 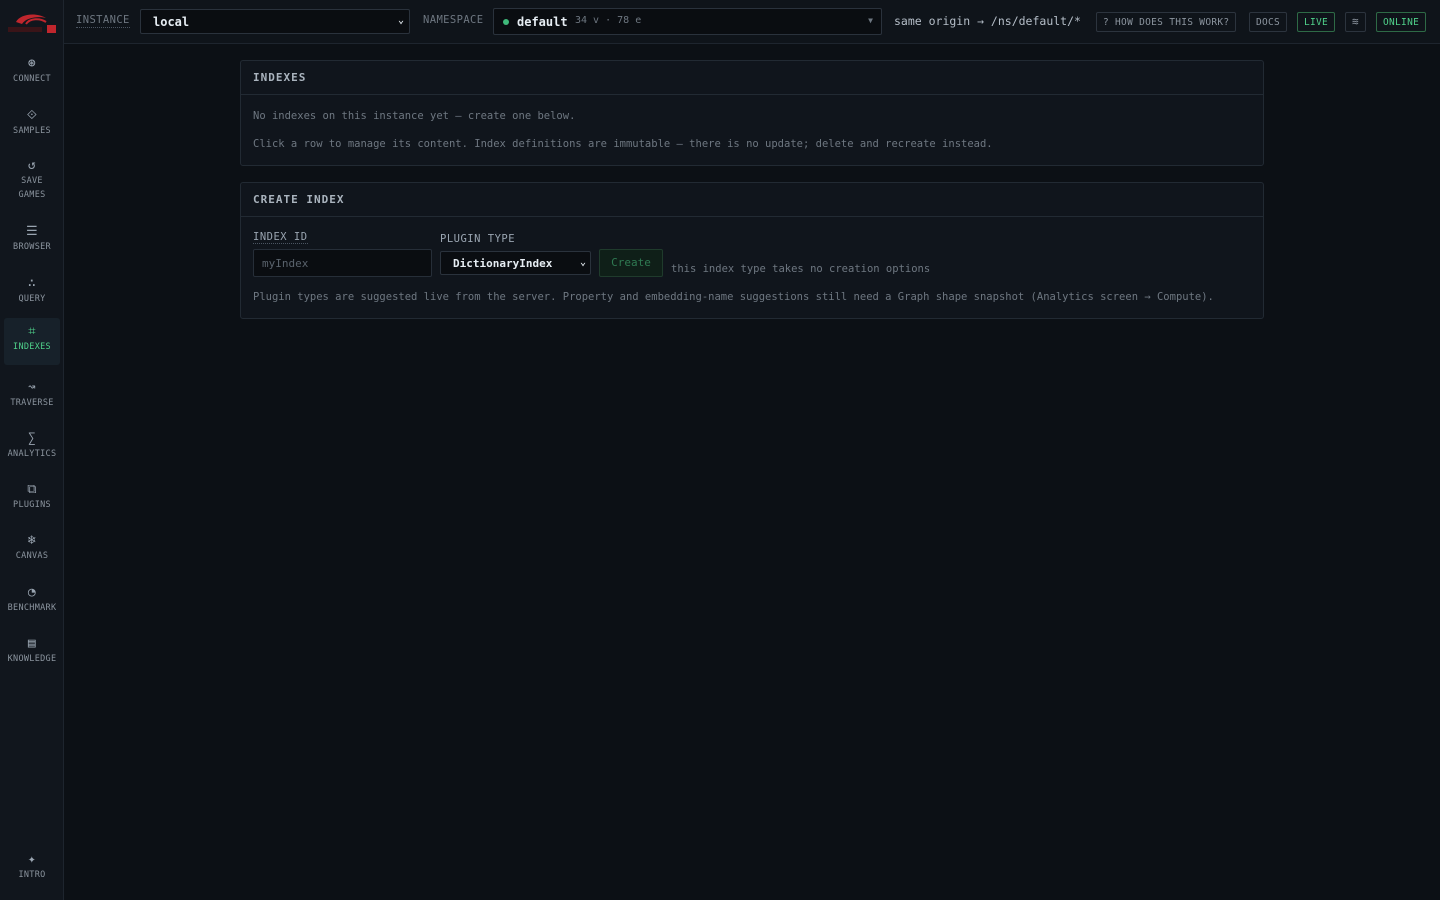 What do you see at coordinates (32, 331) in the screenshot?
I see `indexes-icon: ⌗` at bounding box center [32, 331].